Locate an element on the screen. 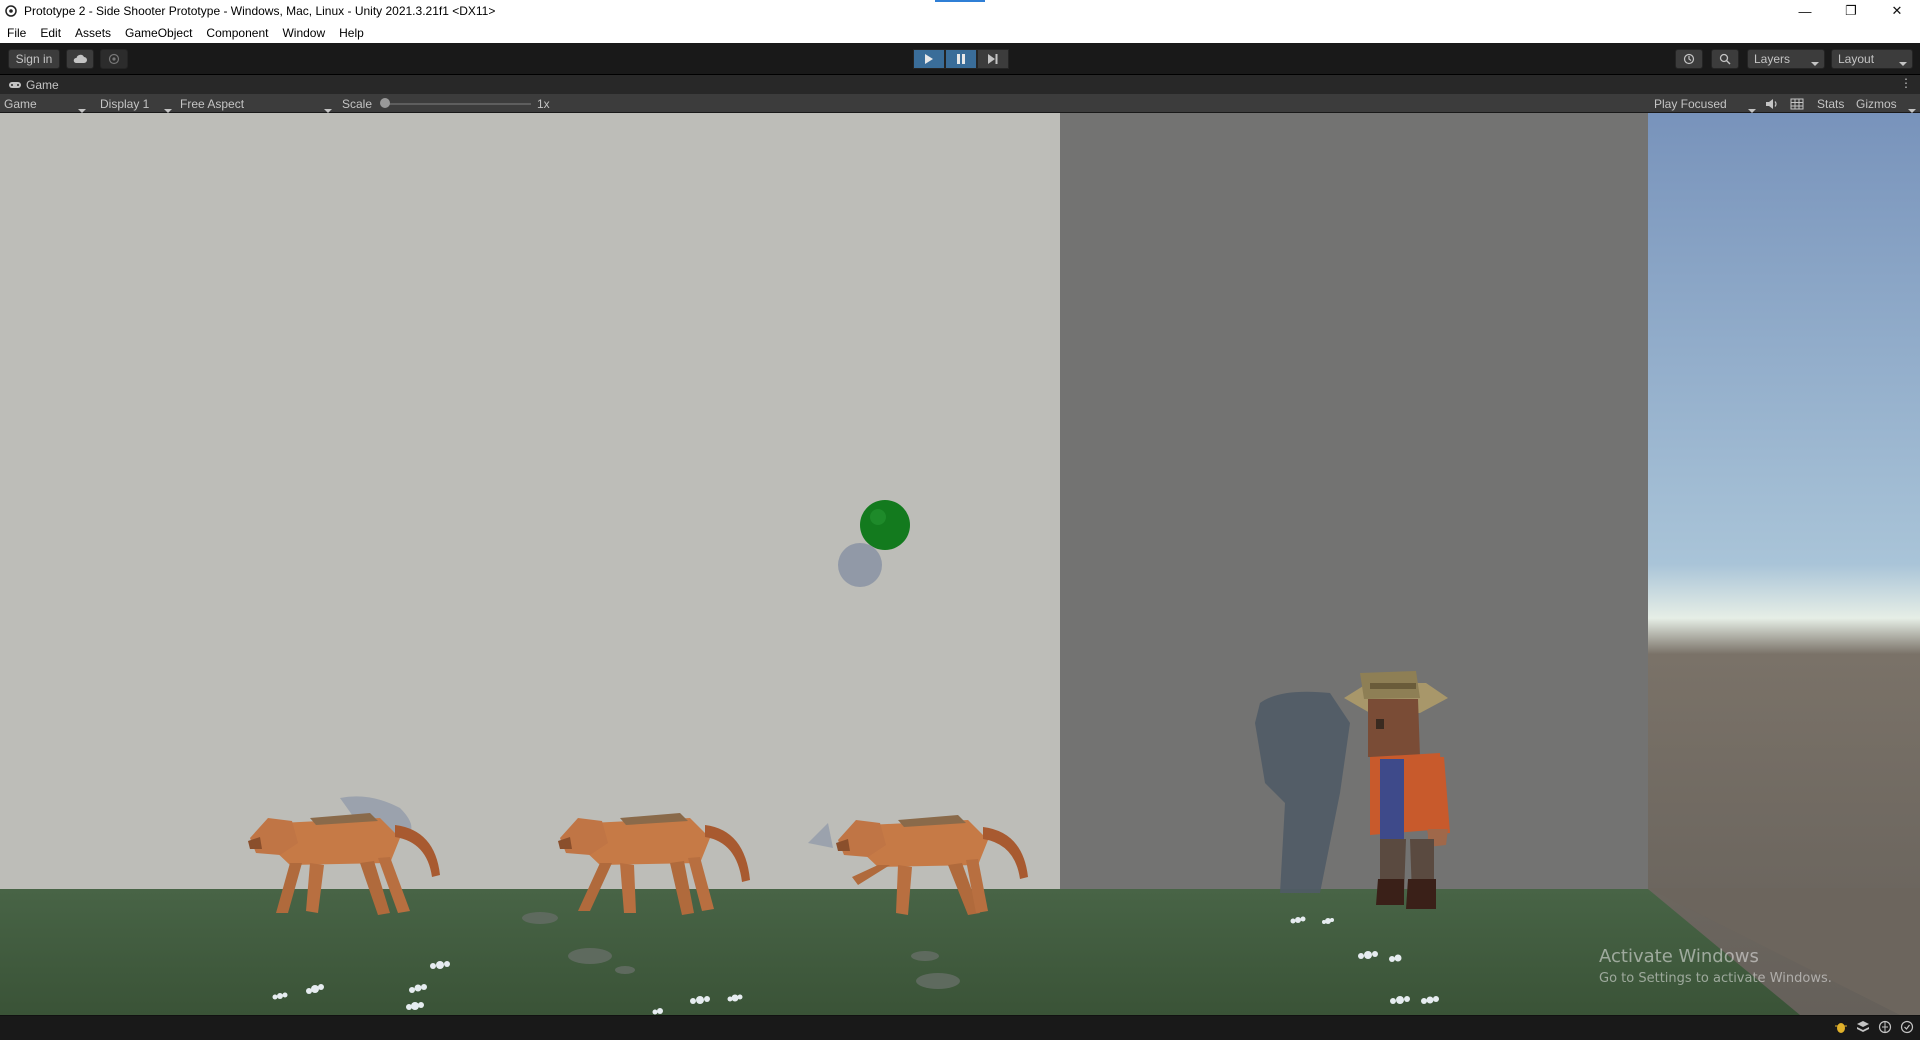 This screenshot has width=1920, height=1040. pause-button is located at coordinates (961, 59).